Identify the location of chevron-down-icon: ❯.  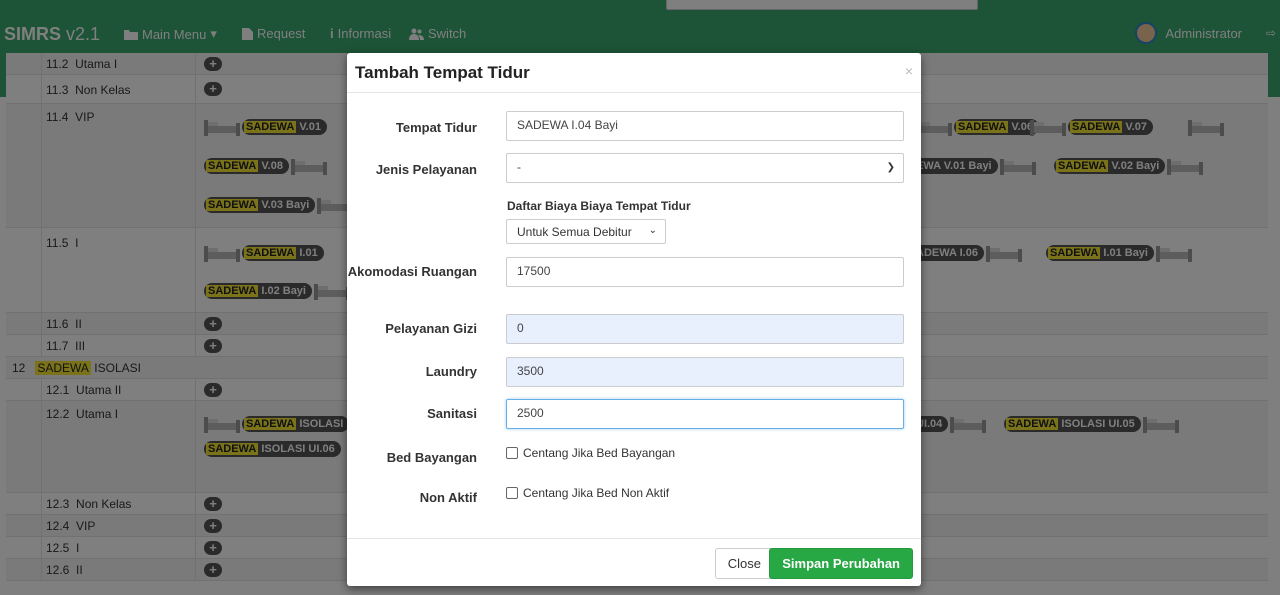
(890, 167).